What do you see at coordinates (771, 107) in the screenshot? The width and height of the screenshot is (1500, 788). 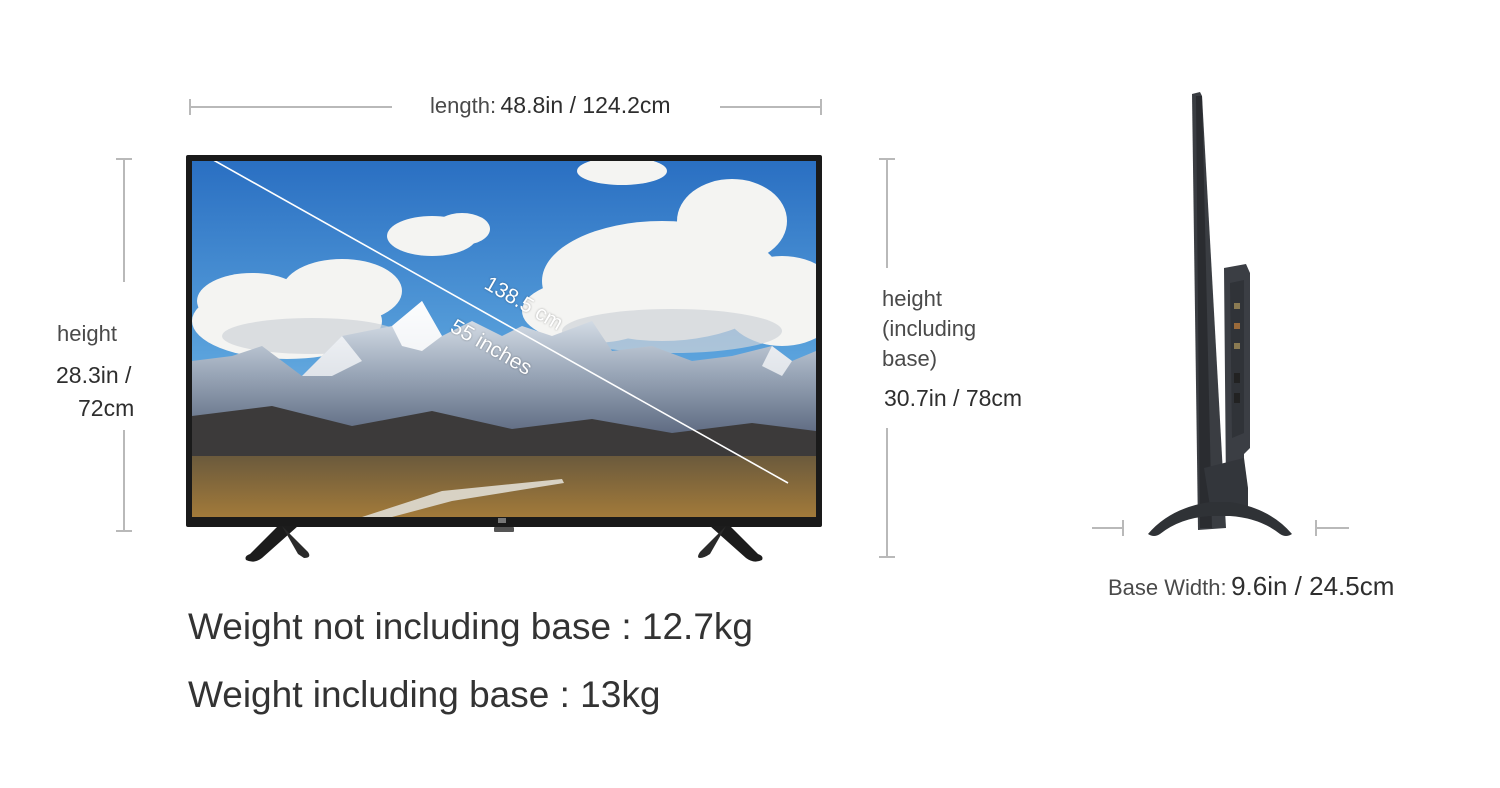 I see `length-line-right` at bounding box center [771, 107].